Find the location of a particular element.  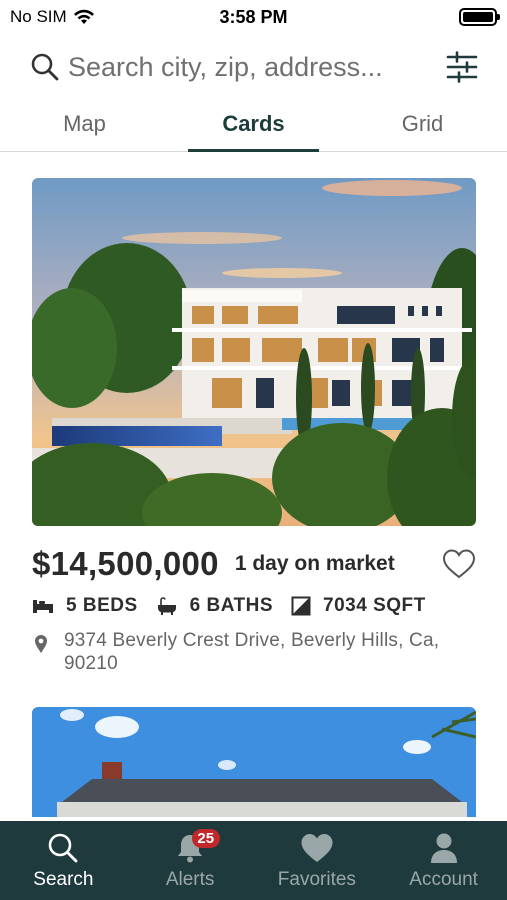

nav-account-label: Account is located at coordinates (443, 879).